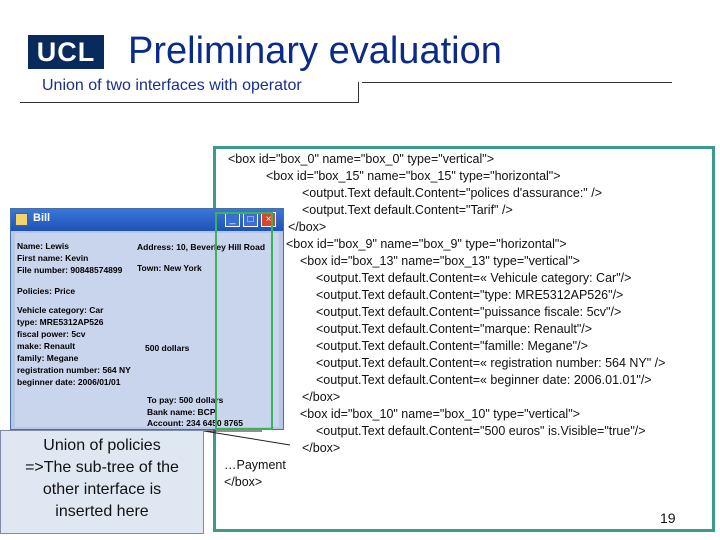 The image size is (720, 540). What do you see at coordinates (102, 445) in the screenshot?
I see `callout-line: Union of policies` at bounding box center [102, 445].